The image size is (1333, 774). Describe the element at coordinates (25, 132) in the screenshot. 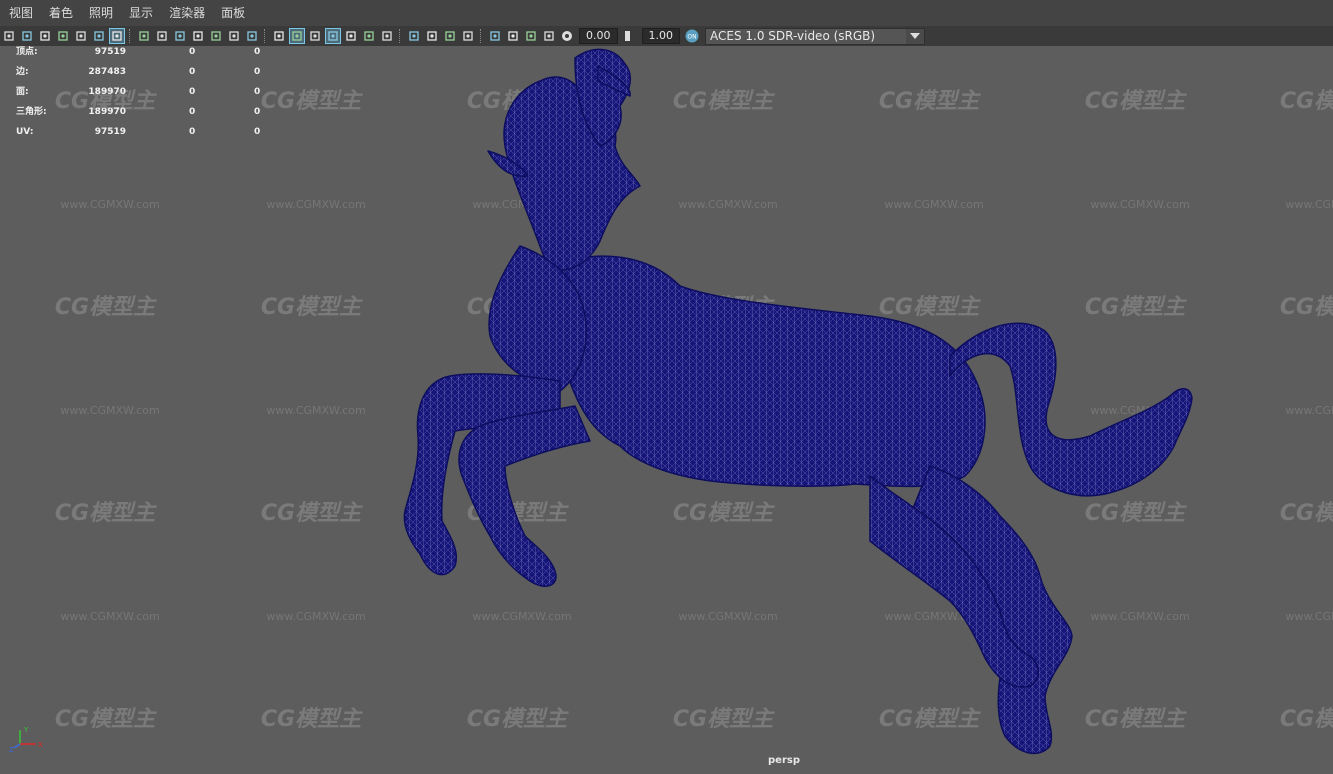

I see `hud-label: UV:` at that location.